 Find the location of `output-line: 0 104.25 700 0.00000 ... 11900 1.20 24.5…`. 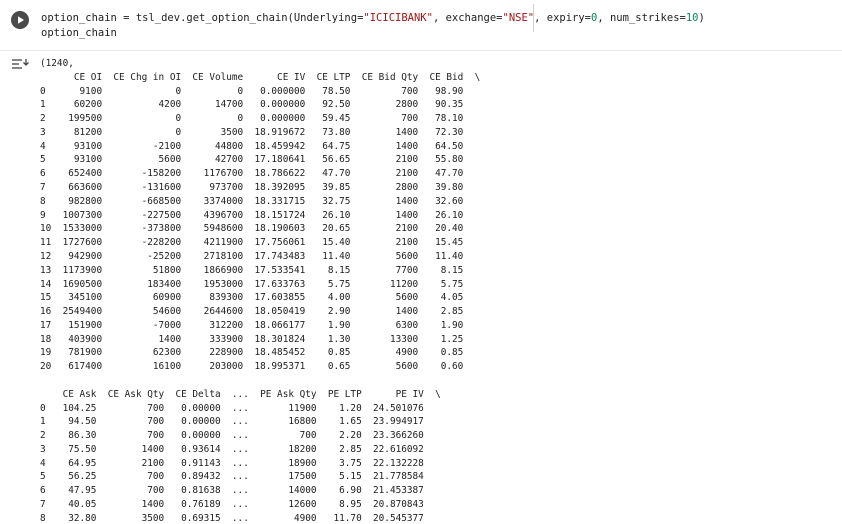

output-line: 0 104.25 700 0.00000 ... 11900 1.20 24.5… is located at coordinates (232, 408).